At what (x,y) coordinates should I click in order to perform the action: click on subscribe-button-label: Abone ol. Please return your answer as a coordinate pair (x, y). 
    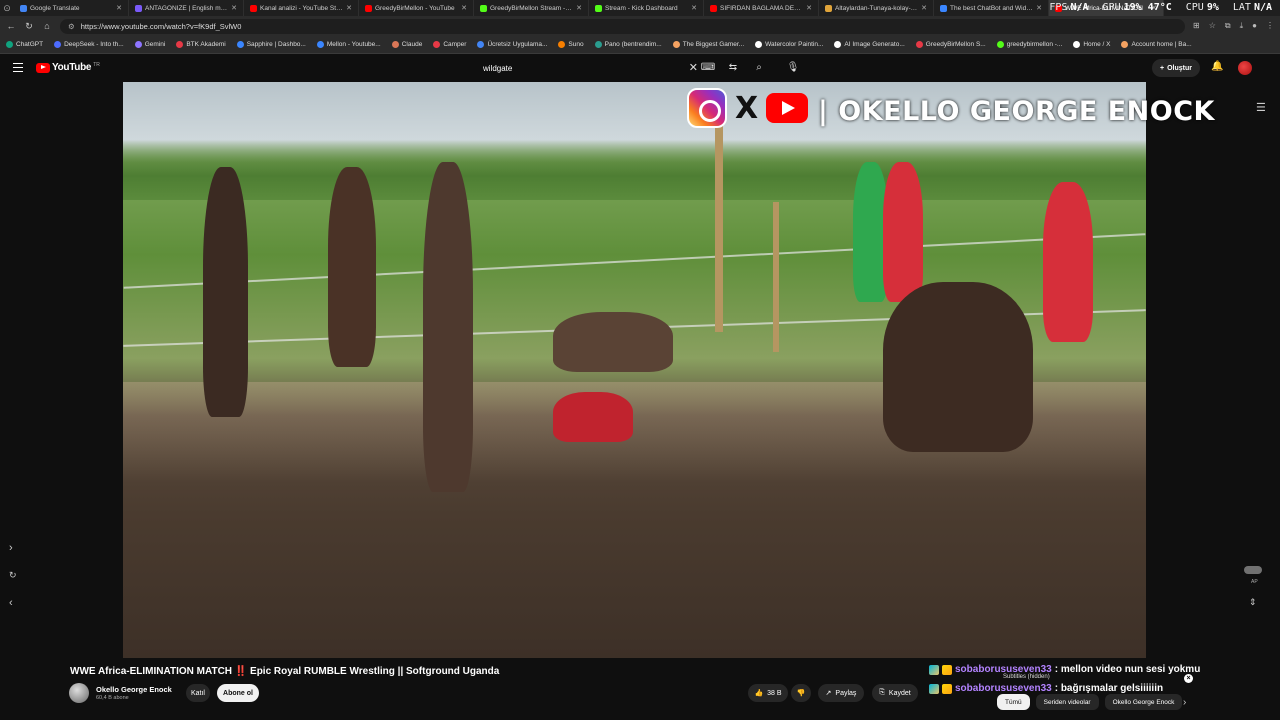
    Looking at the image, I should click on (238, 693).